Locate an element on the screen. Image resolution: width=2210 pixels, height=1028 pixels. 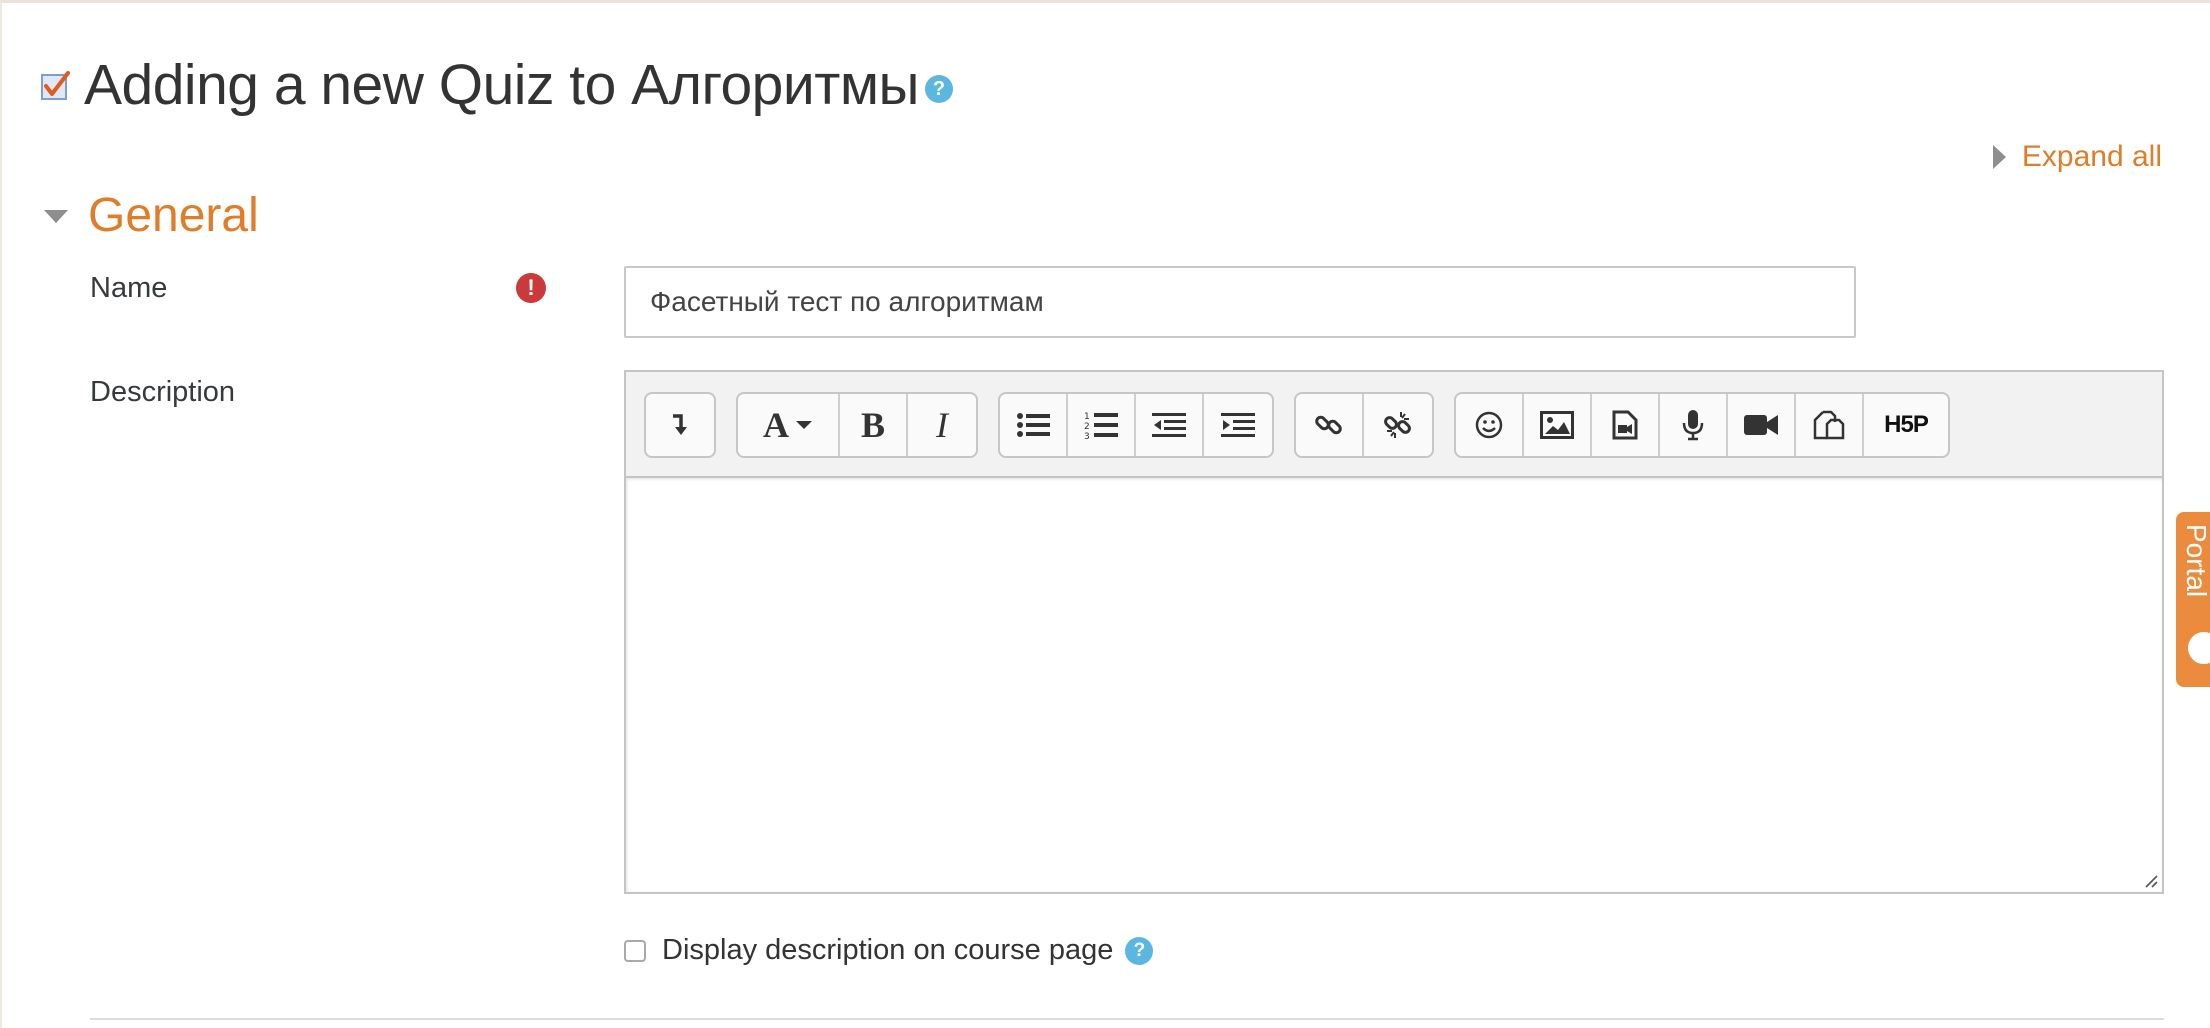
portal-side-tab: Portal is located at coordinates (2193, 599).